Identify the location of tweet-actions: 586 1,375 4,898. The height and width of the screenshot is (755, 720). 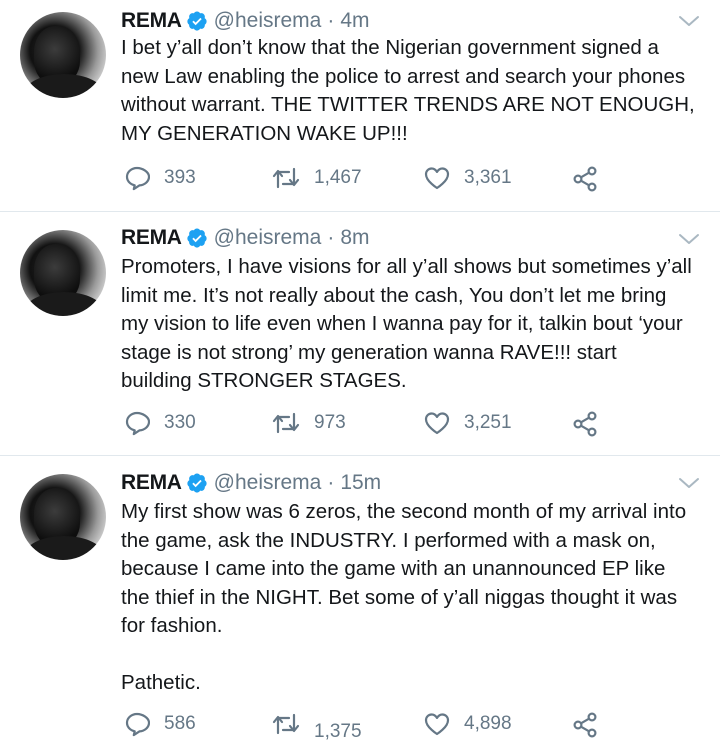
(360, 725).